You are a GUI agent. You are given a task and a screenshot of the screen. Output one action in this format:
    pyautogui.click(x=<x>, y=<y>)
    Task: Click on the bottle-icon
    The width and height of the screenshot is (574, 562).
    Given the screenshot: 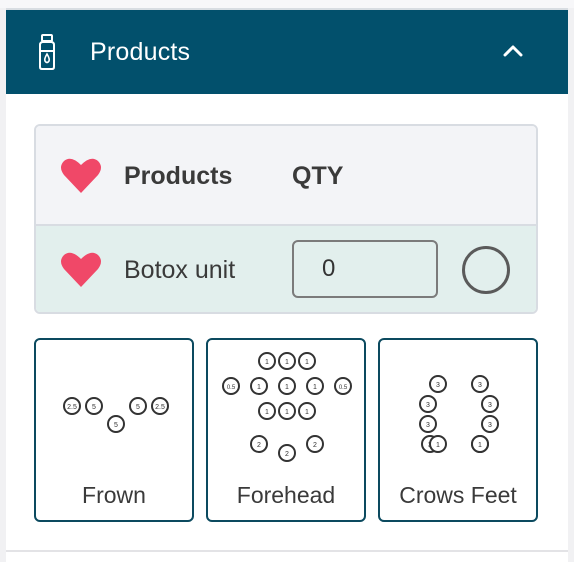 What is the action you would take?
    pyautogui.click(x=47, y=52)
    